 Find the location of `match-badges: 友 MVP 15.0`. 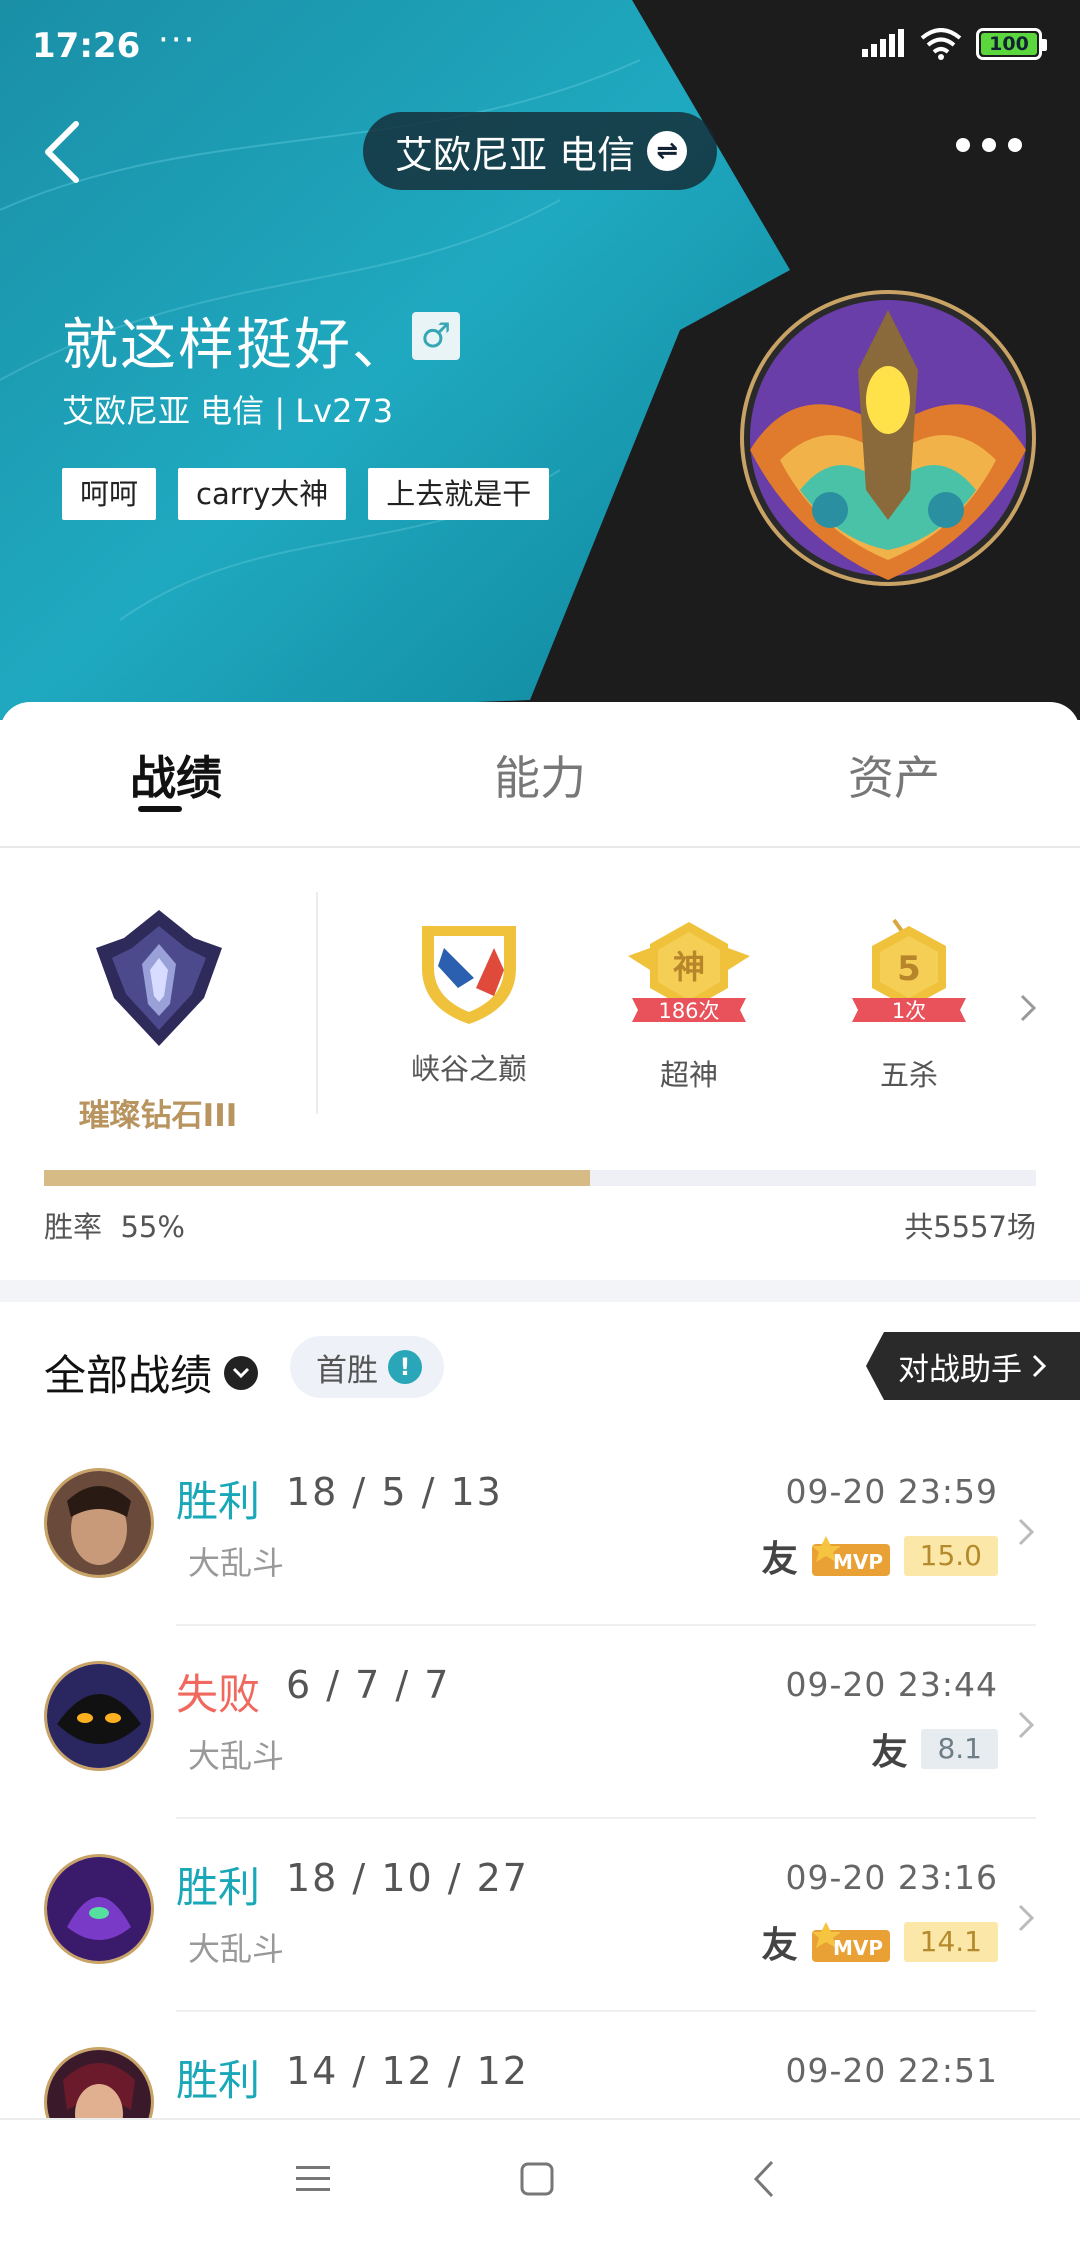

match-badges: 友 MVP 15.0 is located at coordinates (880, 1556).